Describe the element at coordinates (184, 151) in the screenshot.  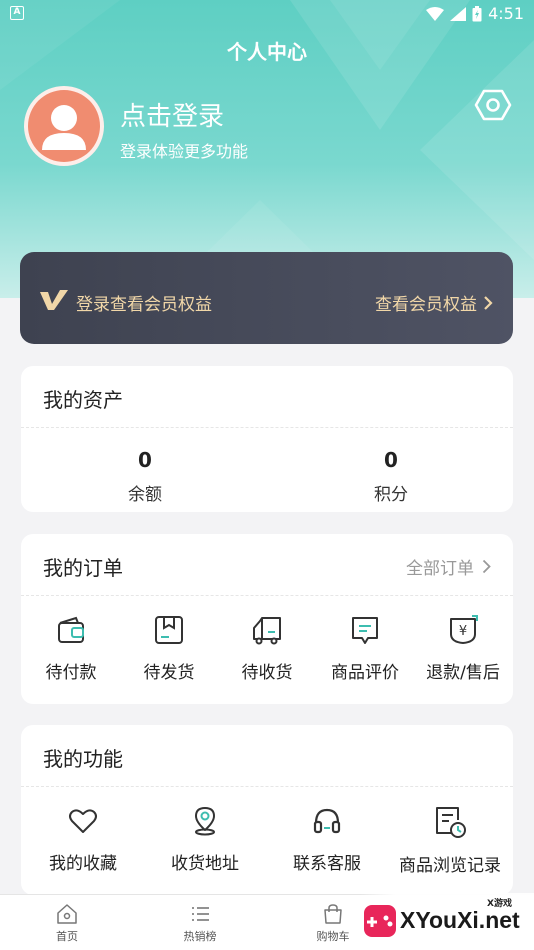
I see `login-subtitle: 登录体验更多功能` at that location.